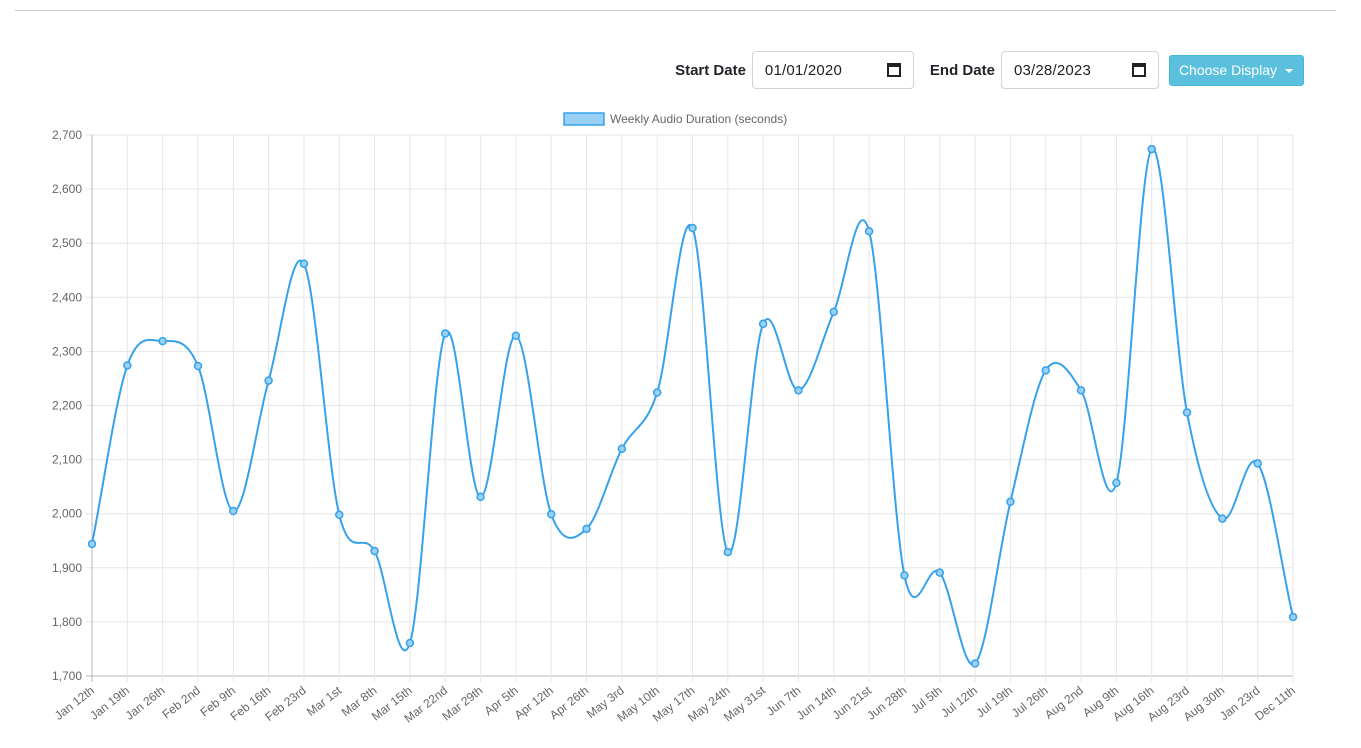 The width and height of the screenshot is (1361, 748). What do you see at coordinates (67, 297) in the screenshot?
I see `y-tick-label: 2,400` at bounding box center [67, 297].